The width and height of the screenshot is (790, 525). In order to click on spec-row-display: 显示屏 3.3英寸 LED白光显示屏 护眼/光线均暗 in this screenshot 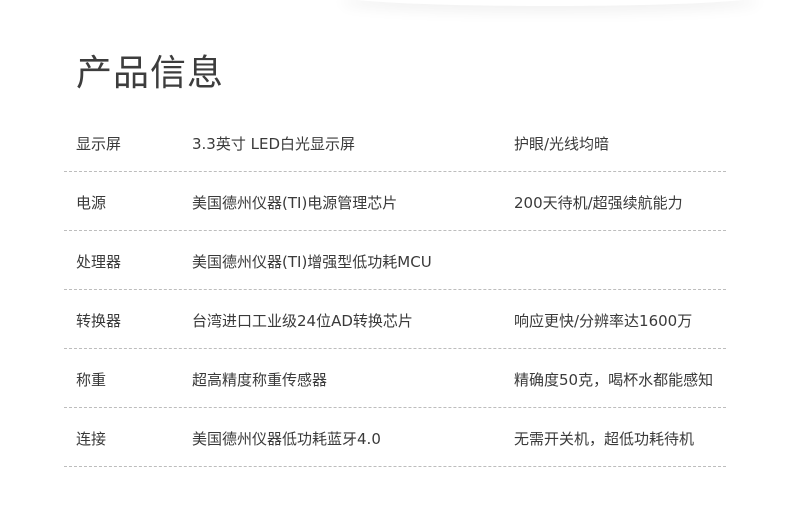, I will do `click(395, 142)`.